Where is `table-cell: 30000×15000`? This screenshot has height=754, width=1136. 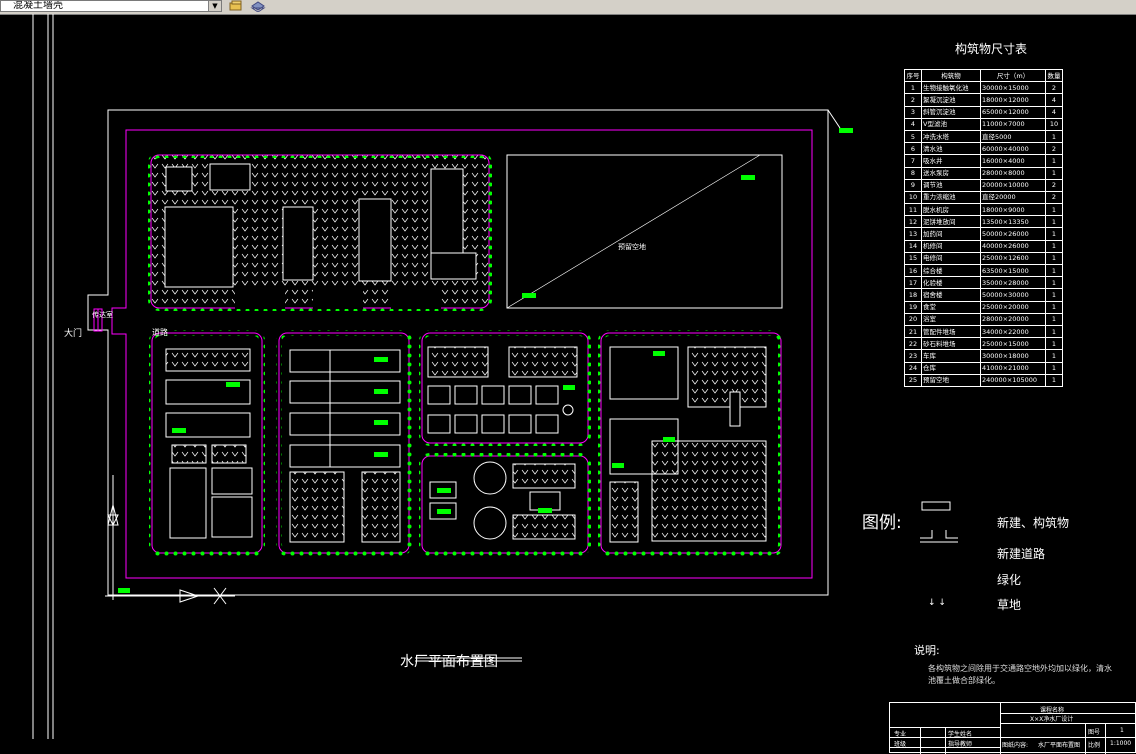 table-cell: 30000×15000 is located at coordinates (1013, 88).